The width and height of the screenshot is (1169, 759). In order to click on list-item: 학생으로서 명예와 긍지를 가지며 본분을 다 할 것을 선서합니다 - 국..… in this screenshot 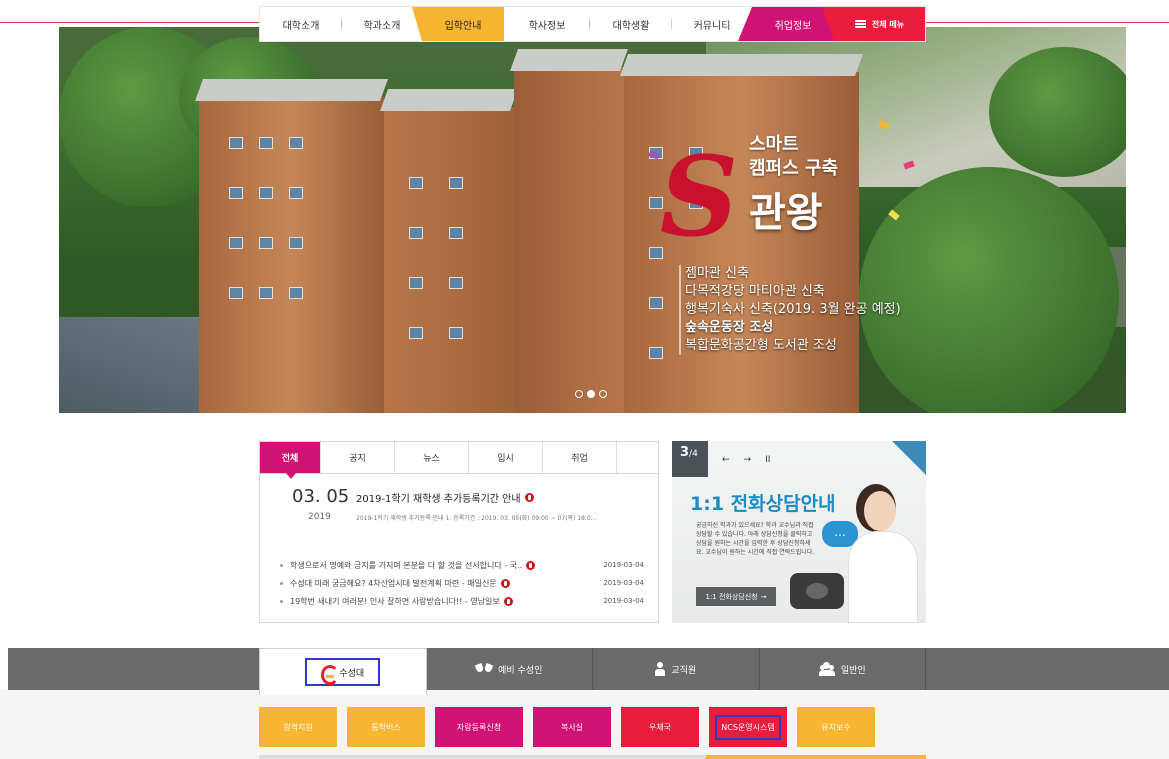, I will do `click(465, 565)`.